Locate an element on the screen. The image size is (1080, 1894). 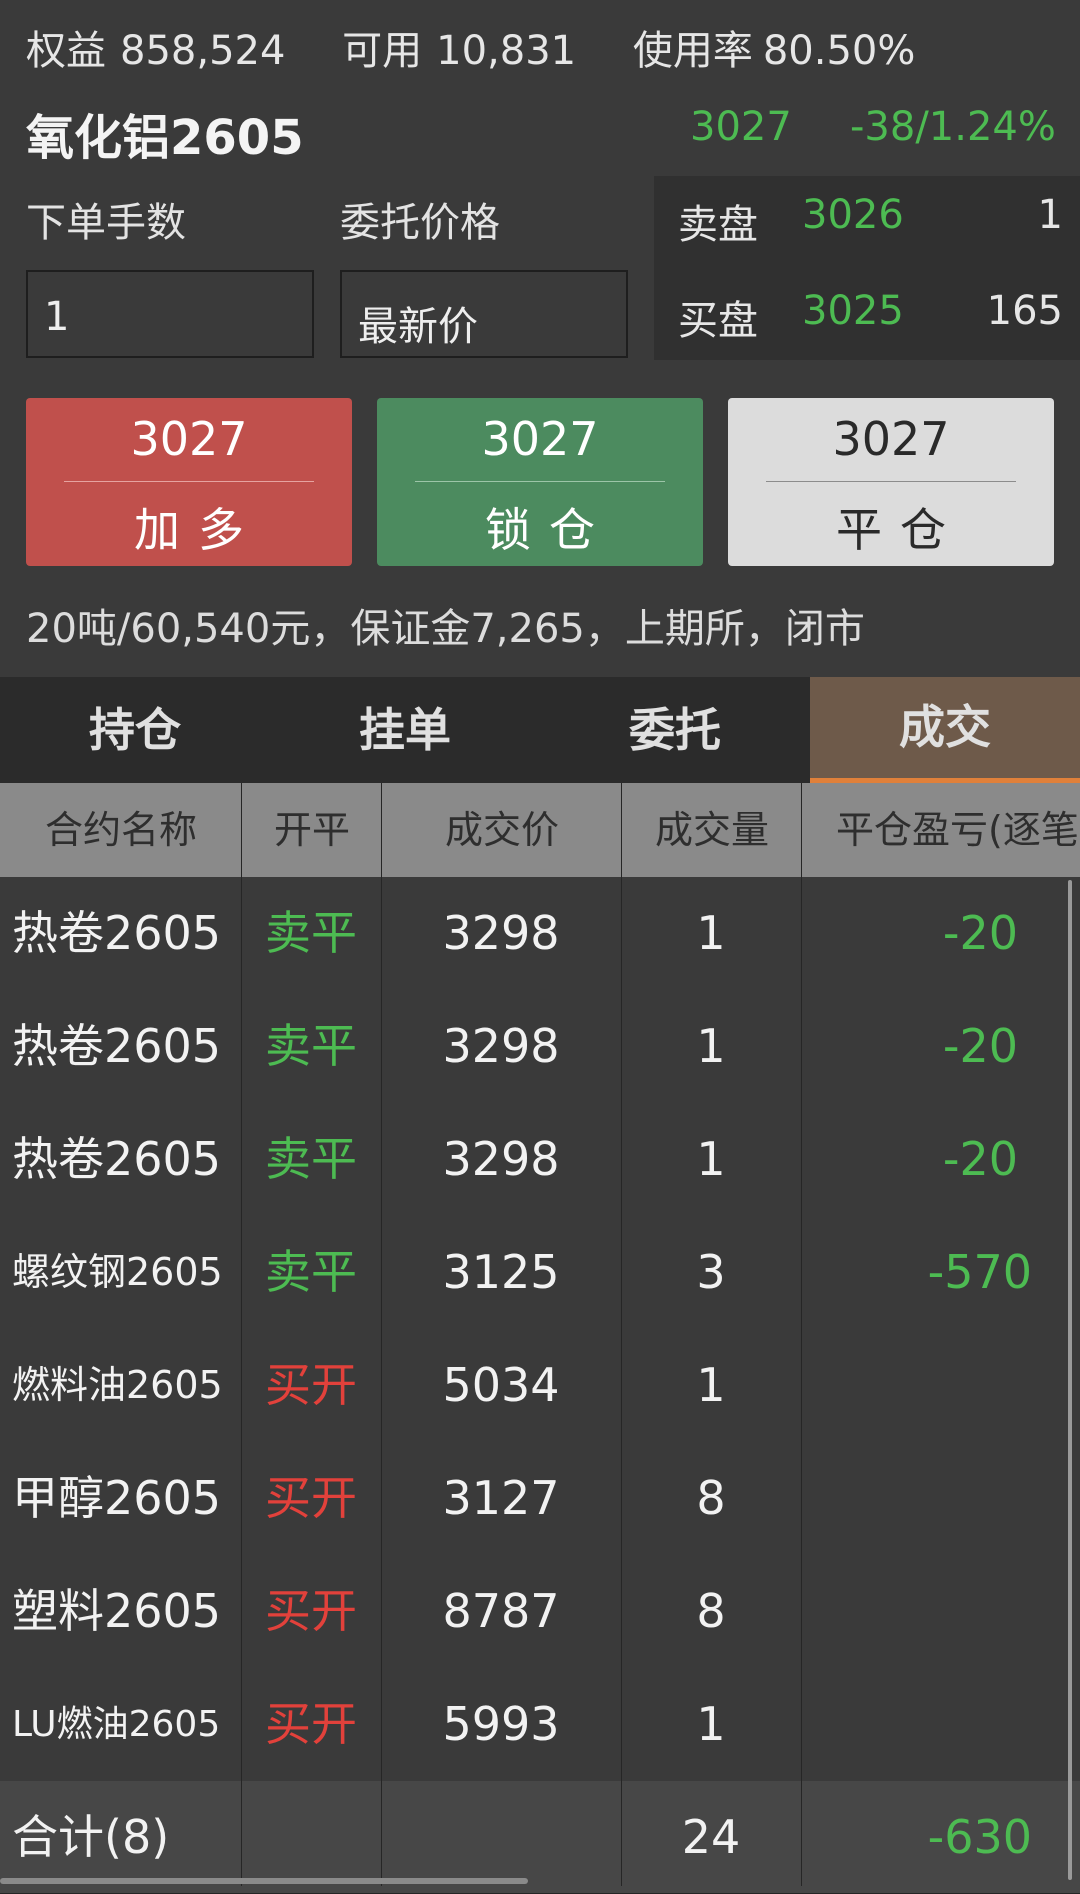
ask-label: 卖盘 is located at coordinates (718, 225).